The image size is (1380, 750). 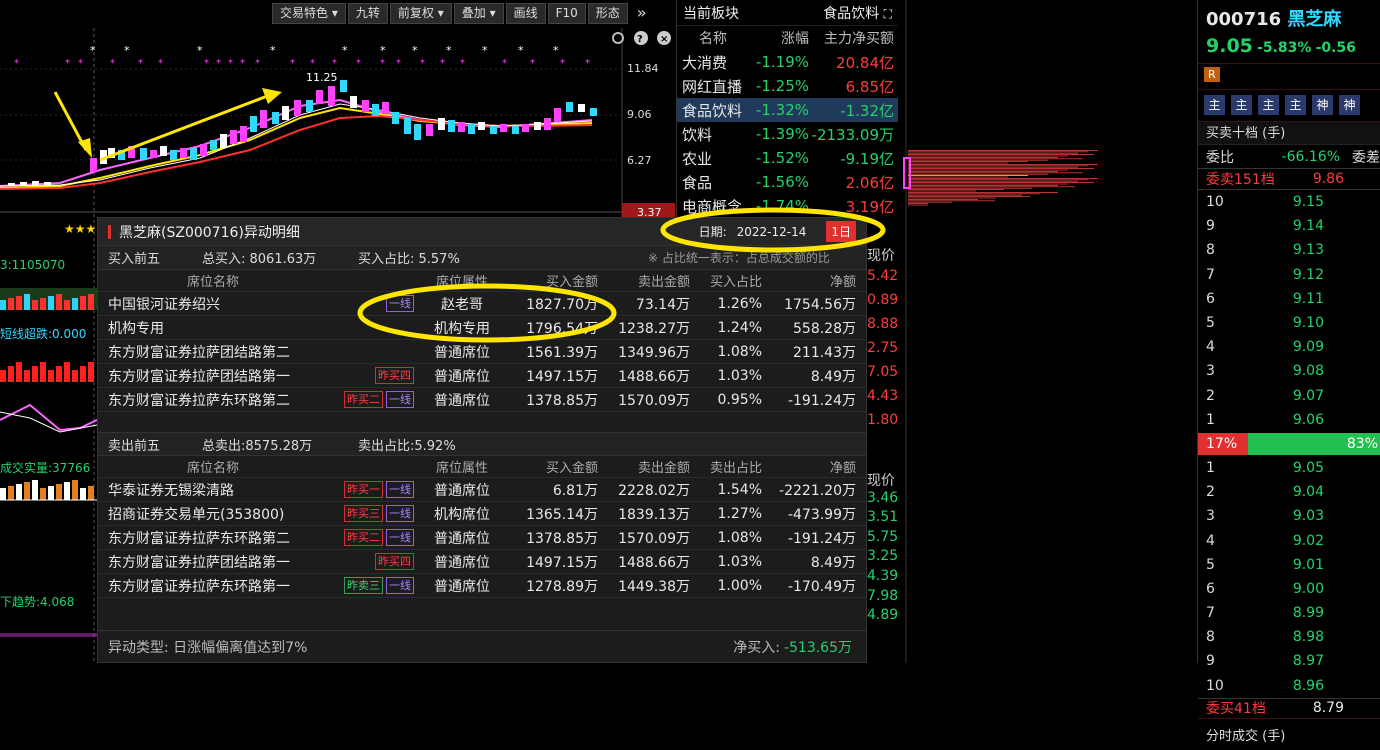 I want to click on tool-f10: F10, so click(x=566, y=13).